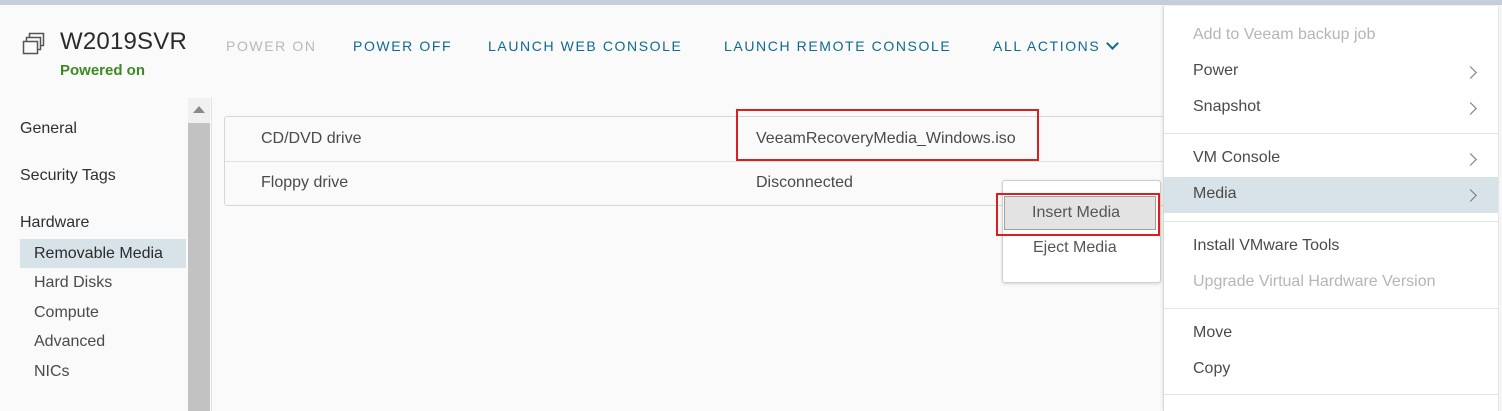  Describe the element at coordinates (103, 341) in the screenshot. I see `nav-advanced: Advanced` at that location.